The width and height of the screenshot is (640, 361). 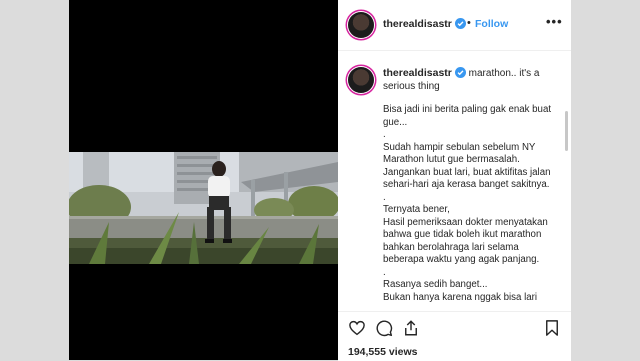 What do you see at coordinates (417, 24) in the screenshot?
I see `header-username-text: therealdisastr` at bounding box center [417, 24].